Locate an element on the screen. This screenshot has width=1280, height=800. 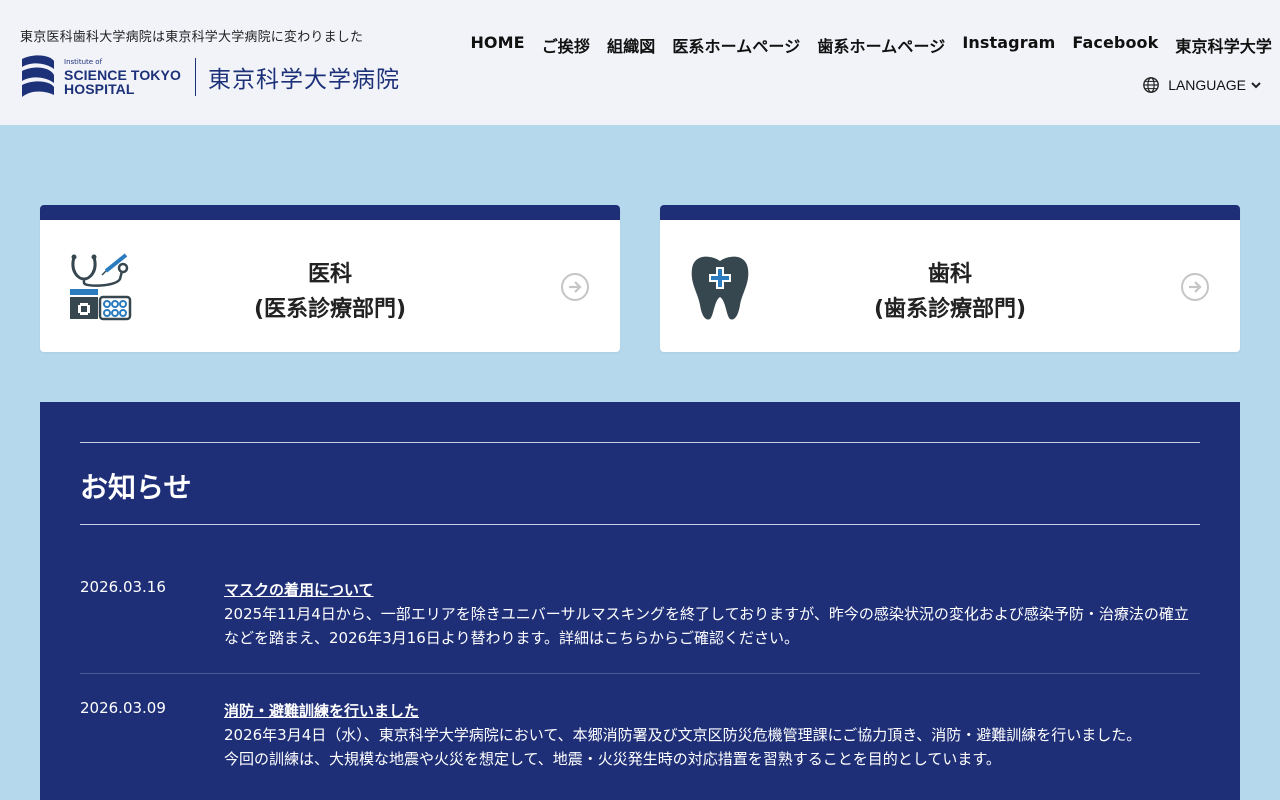
nav-dental-home: 歯系ホームページ is located at coordinates (881, 45).